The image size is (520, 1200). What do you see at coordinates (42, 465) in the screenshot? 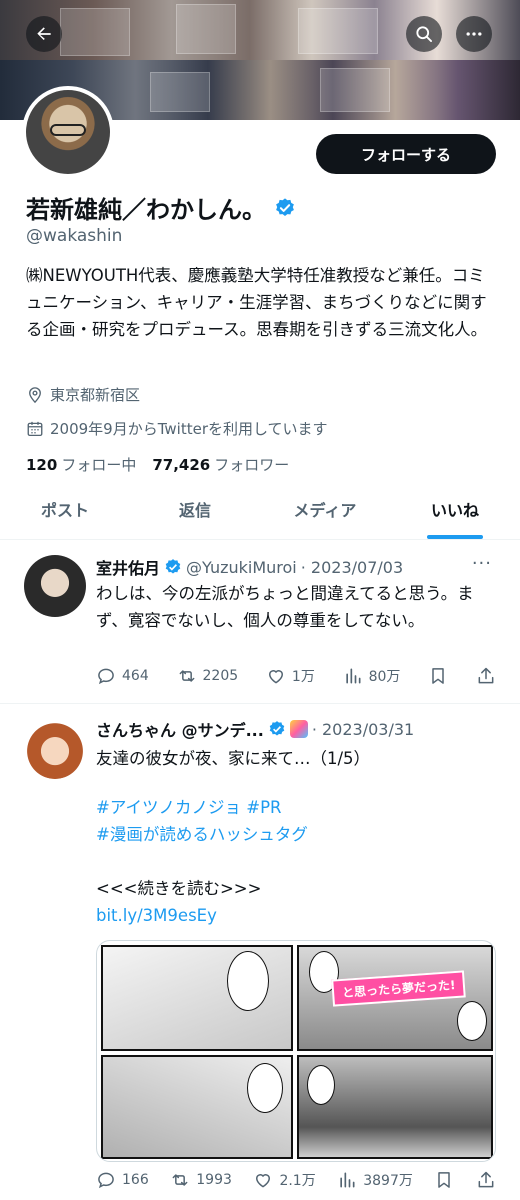
I see `following-count: 120` at bounding box center [42, 465].